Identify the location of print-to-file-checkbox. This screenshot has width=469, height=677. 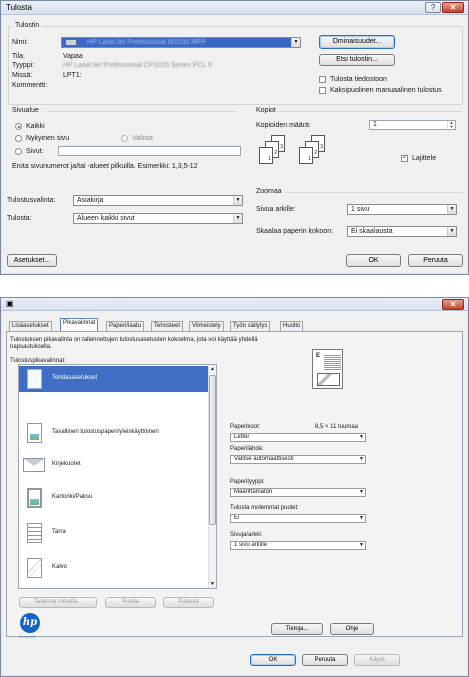
(322, 79).